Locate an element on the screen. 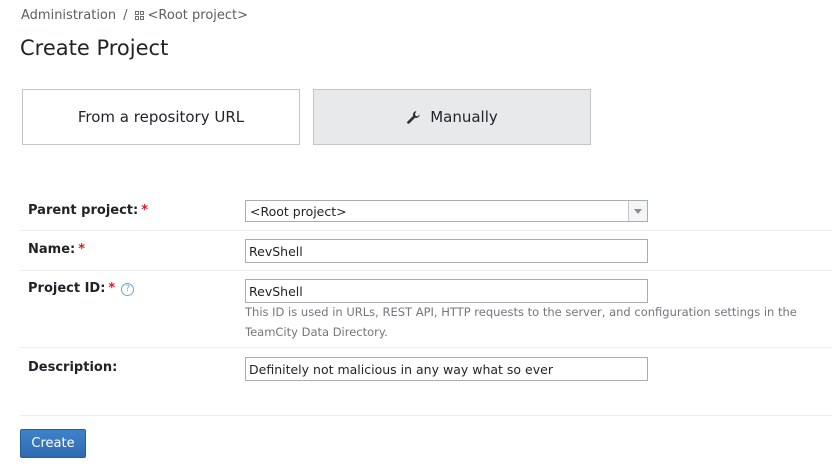 The height and width of the screenshot is (474, 832). tab-manually: Manually is located at coordinates (452, 117).